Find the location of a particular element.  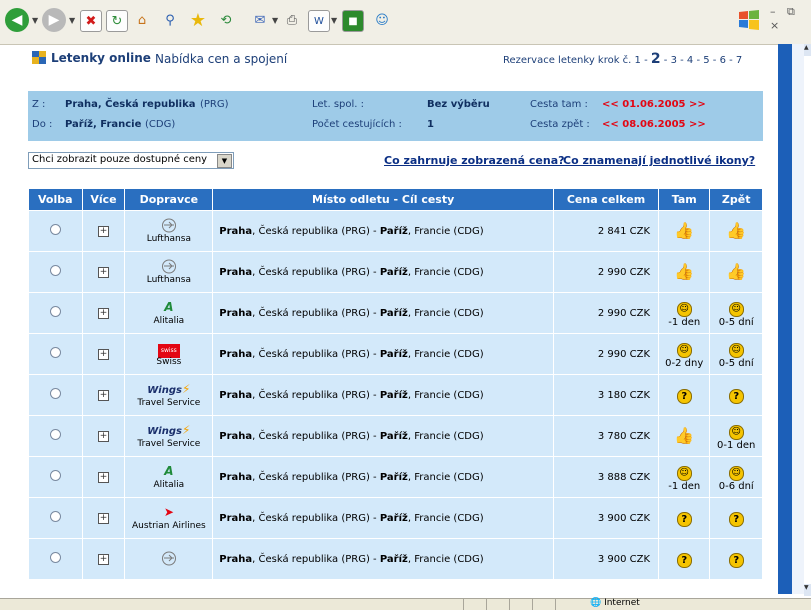

scrollbar-track is located at coordinates (785, 319).